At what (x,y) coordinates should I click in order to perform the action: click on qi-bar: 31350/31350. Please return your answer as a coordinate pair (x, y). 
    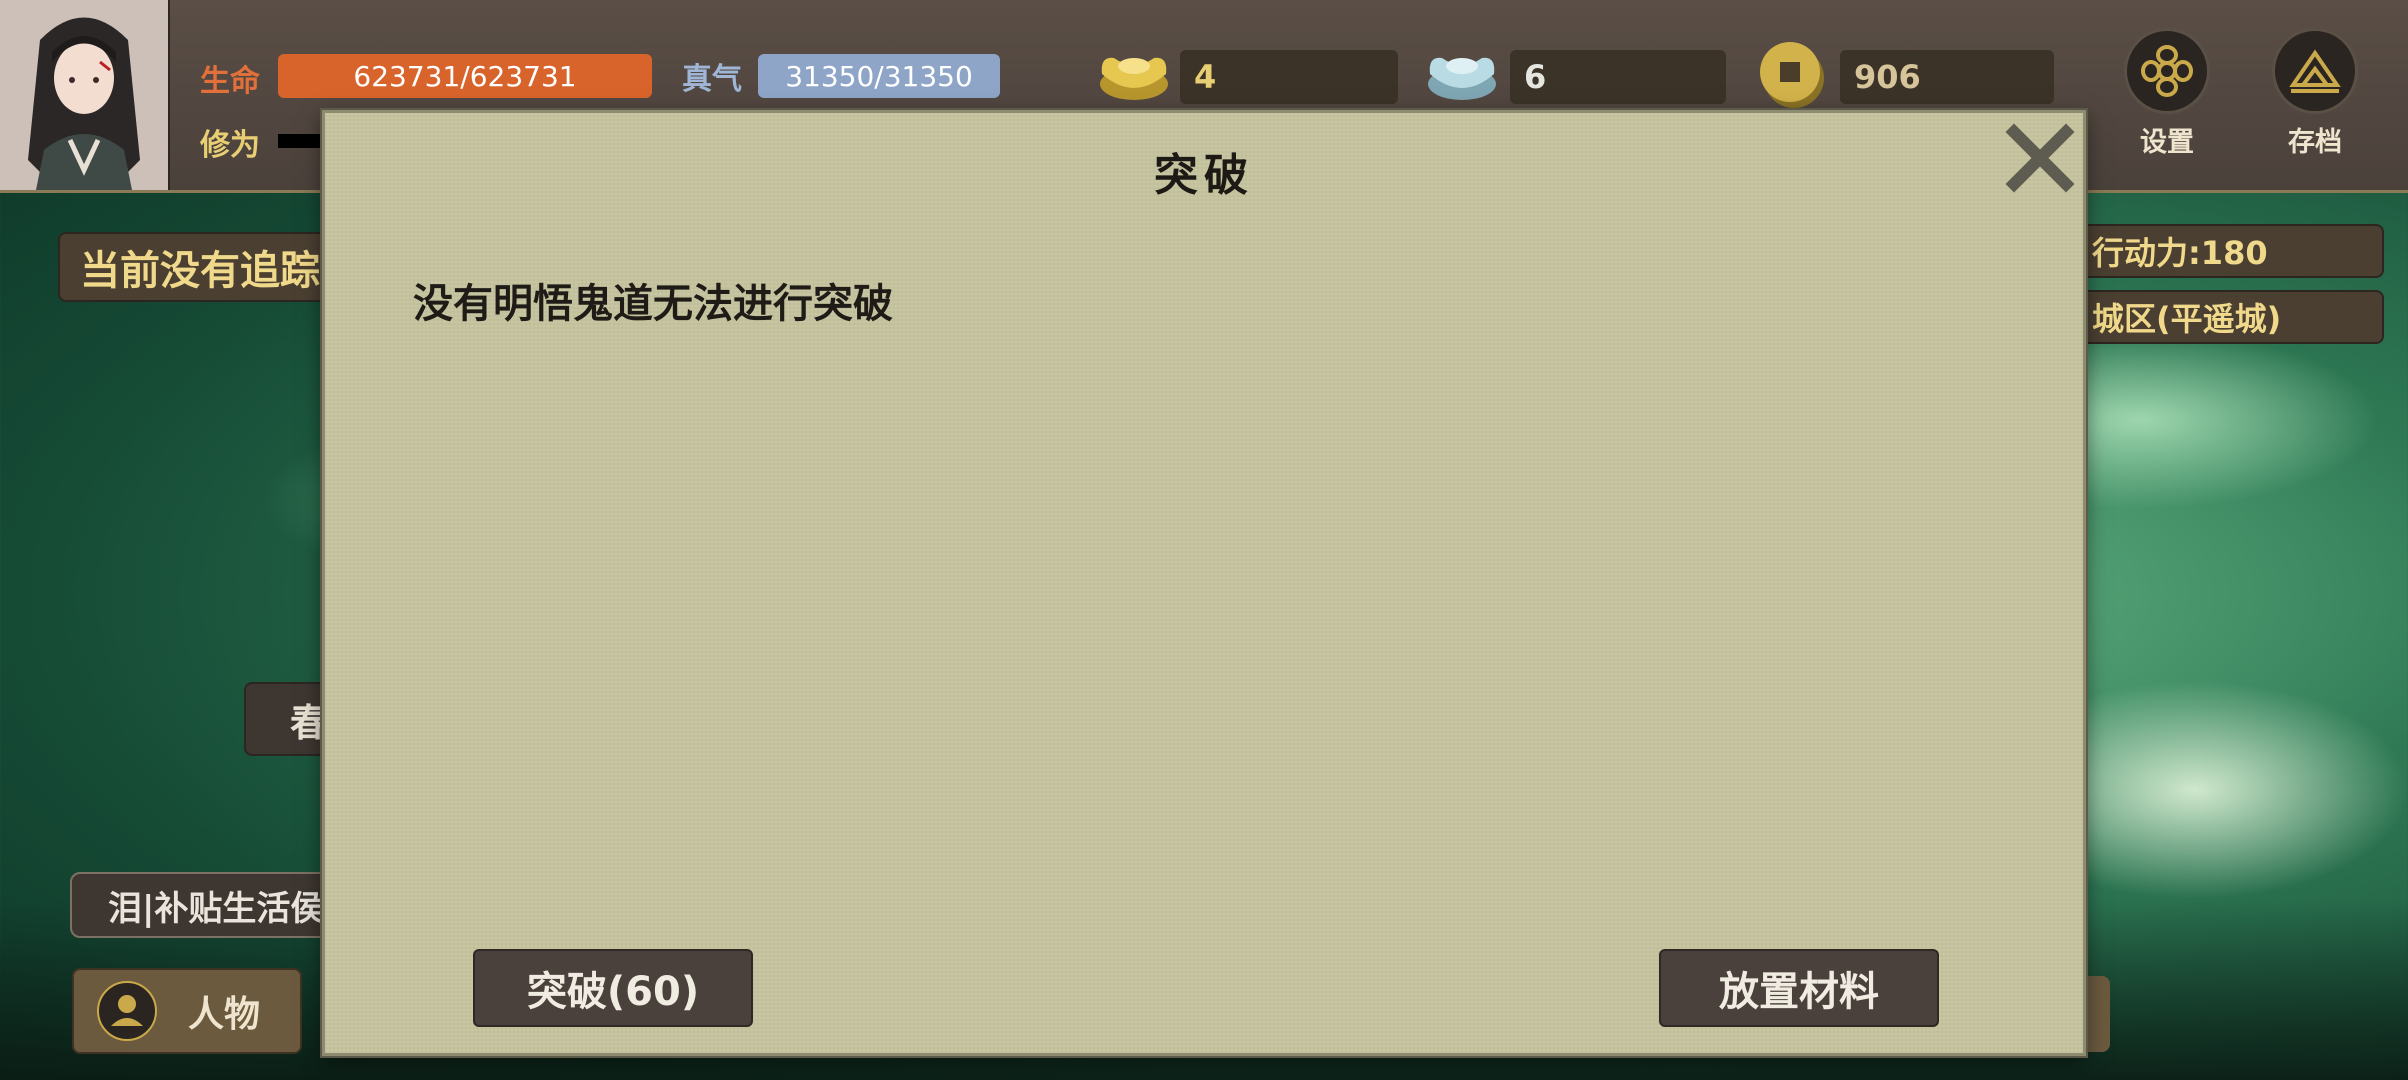
    Looking at the image, I should click on (879, 76).